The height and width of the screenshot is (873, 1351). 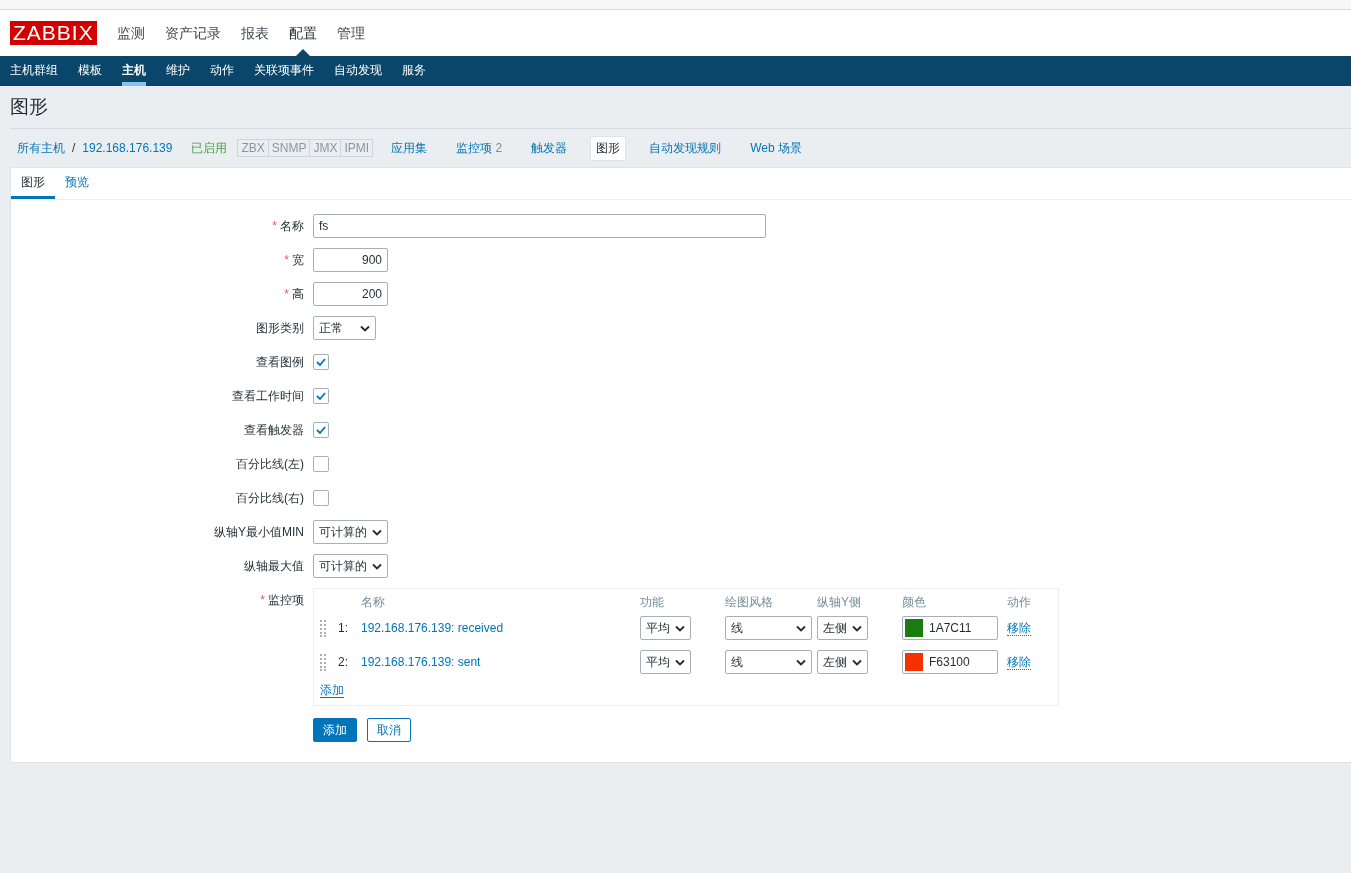 I want to click on number-field: 200, so click(x=350, y=294).